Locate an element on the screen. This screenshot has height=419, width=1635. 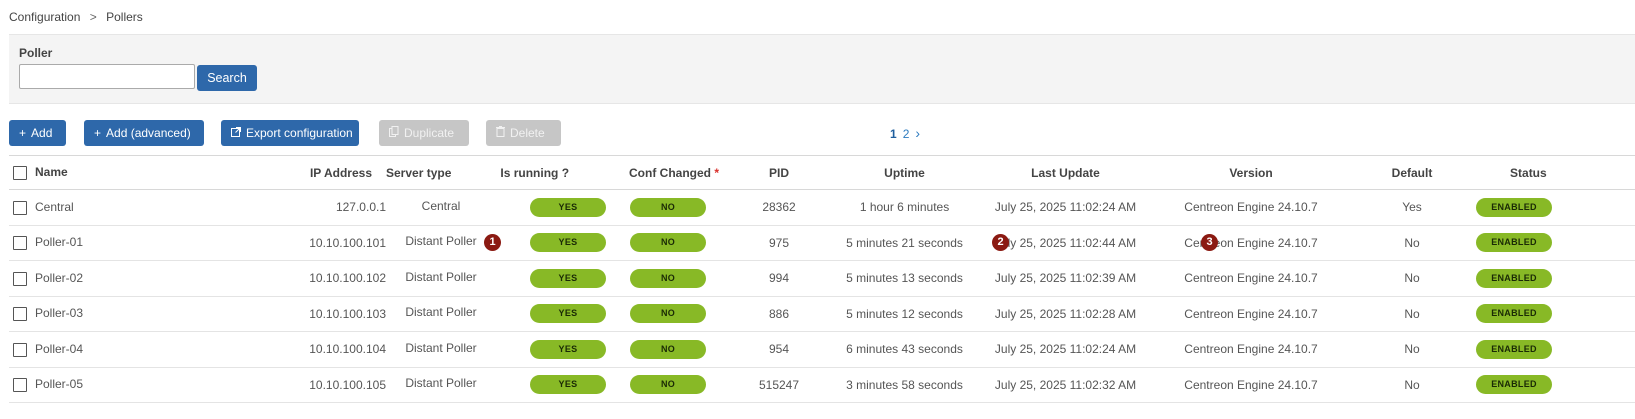
cell-server-type: Distant Poller is located at coordinates (441, 383).